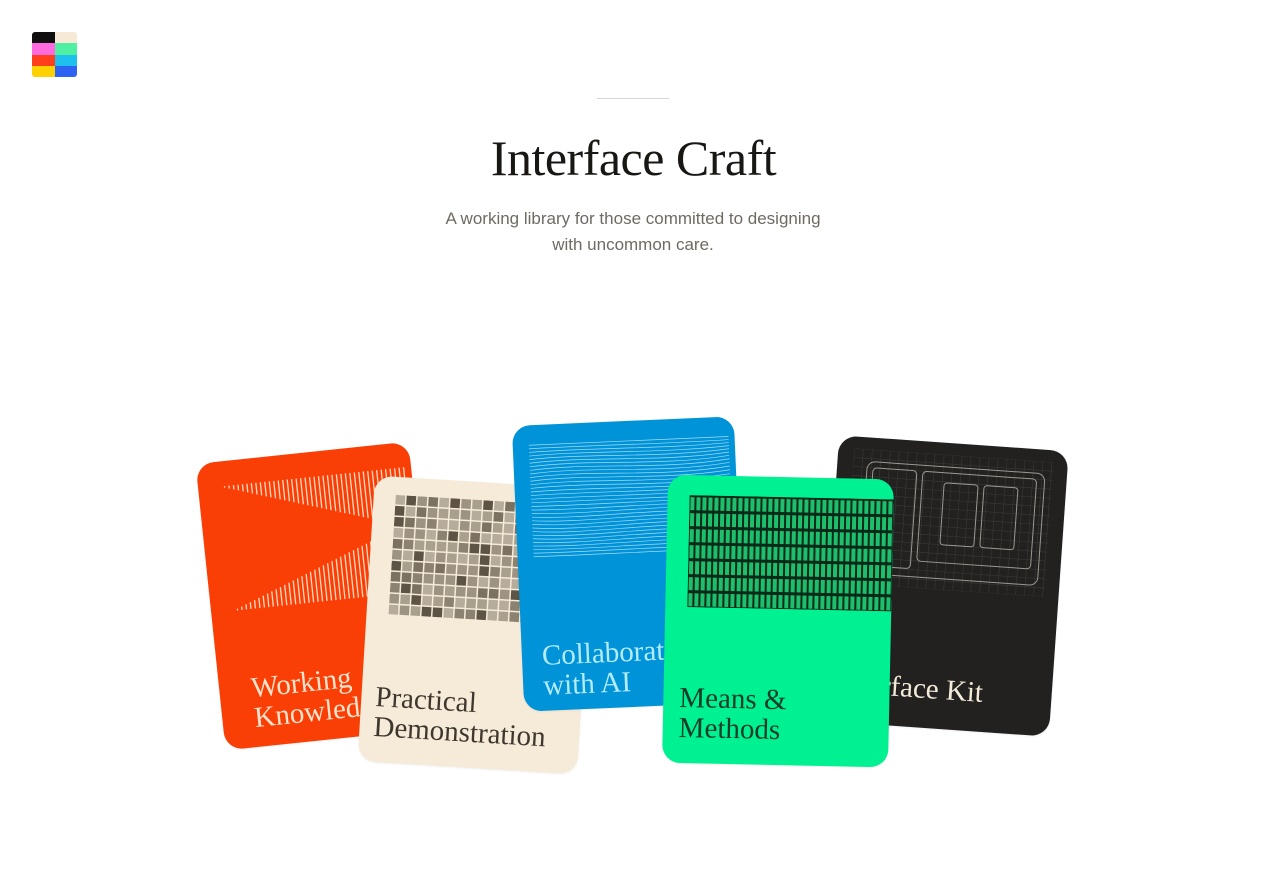  I want to click on card-label: Practical Demonstration, so click(459, 717).